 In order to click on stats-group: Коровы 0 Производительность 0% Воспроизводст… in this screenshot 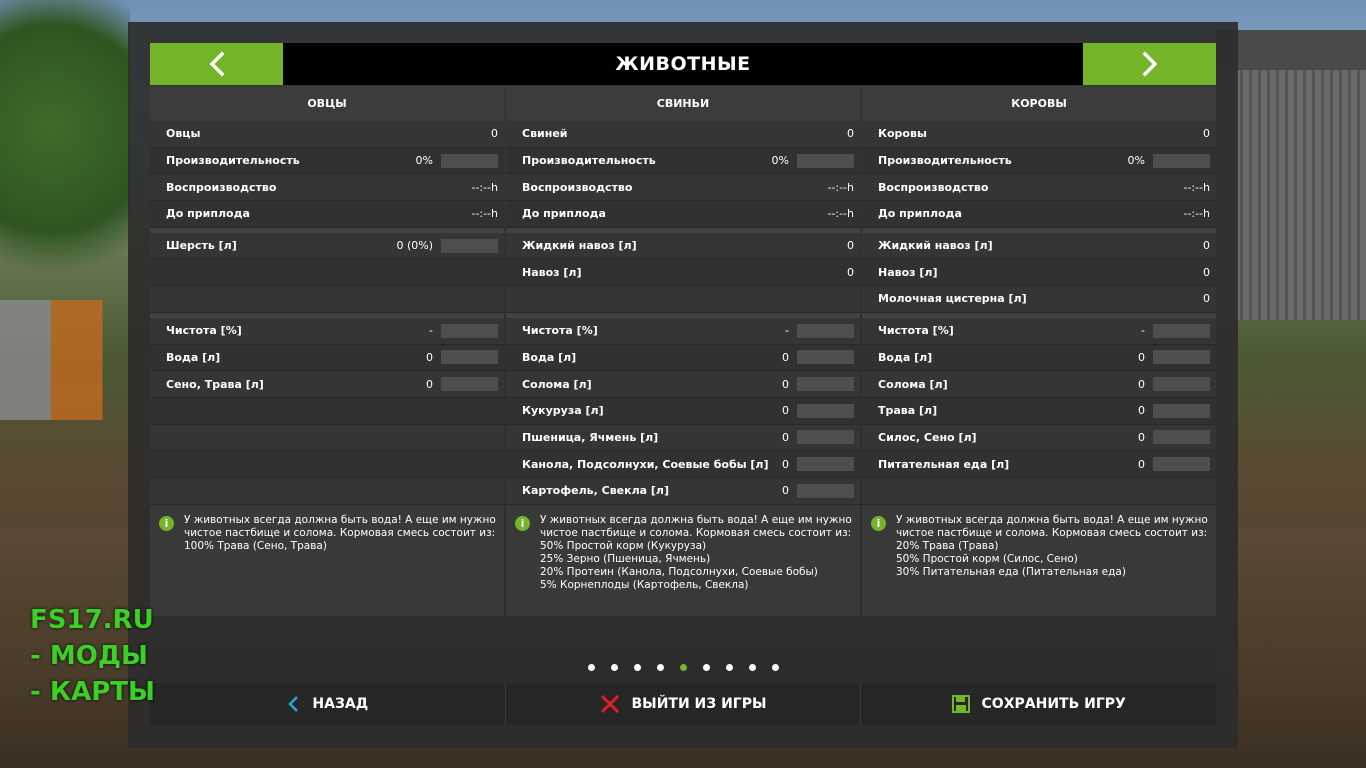, I will do `click(1039, 174)`.